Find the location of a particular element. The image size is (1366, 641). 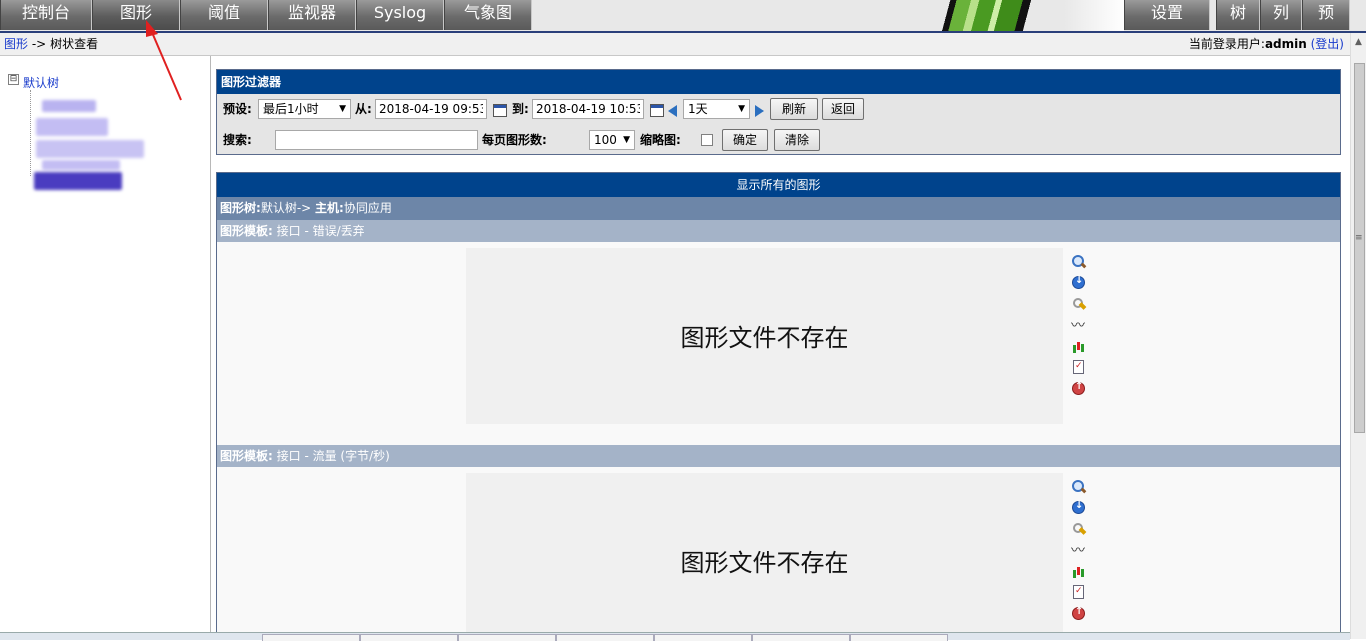

top-nav-bar: 控制台 图形 阈值 监视器 Syslog 气象图 设置 树 列 预 is located at coordinates (683, 16).